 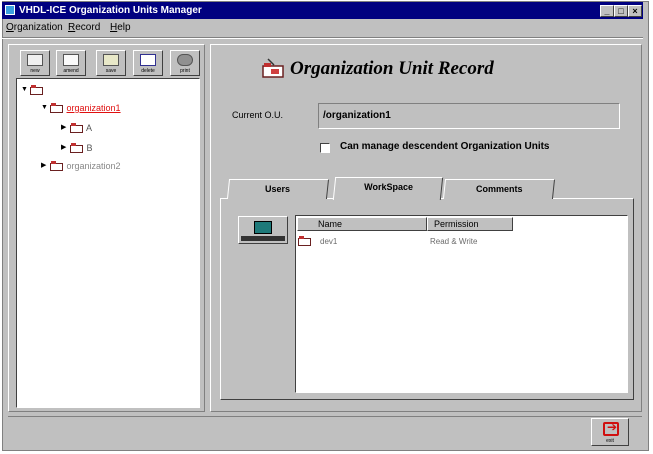 What do you see at coordinates (89, 128) in the screenshot?
I see `tree-node-label: A` at bounding box center [89, 128].